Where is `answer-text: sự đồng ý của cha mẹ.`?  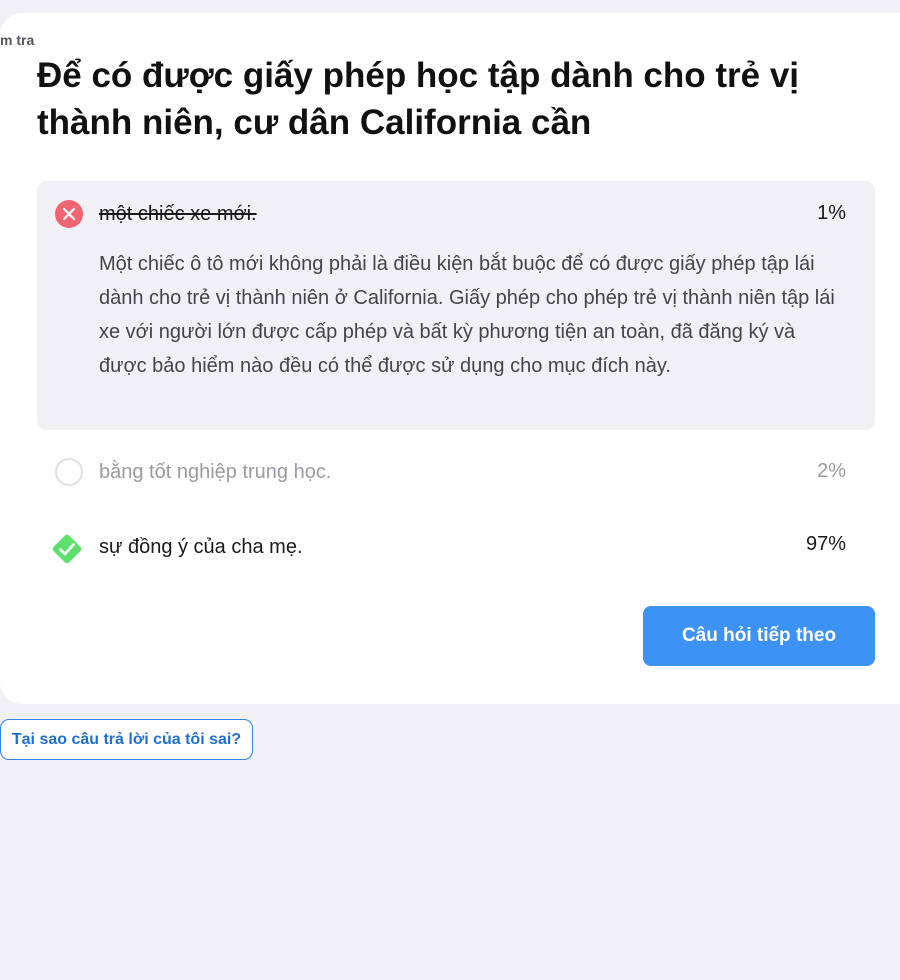 answer-text: sự đồng ý của cha mẹ. is located at coordinates (201, 547).